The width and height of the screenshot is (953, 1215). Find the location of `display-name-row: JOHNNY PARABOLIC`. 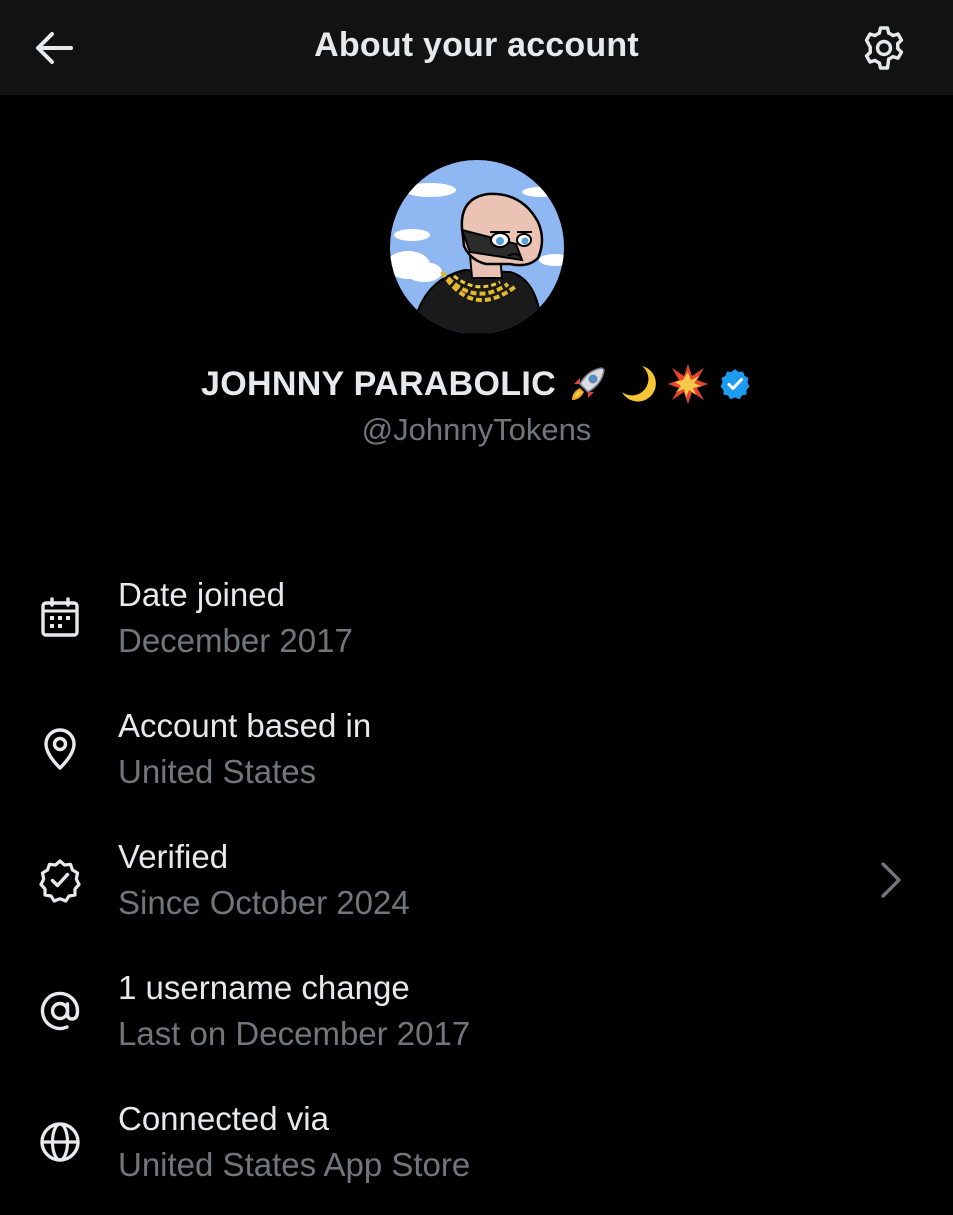

display-name-row: JOHNNY PARABOLIC is located at coordinates (476, 384).